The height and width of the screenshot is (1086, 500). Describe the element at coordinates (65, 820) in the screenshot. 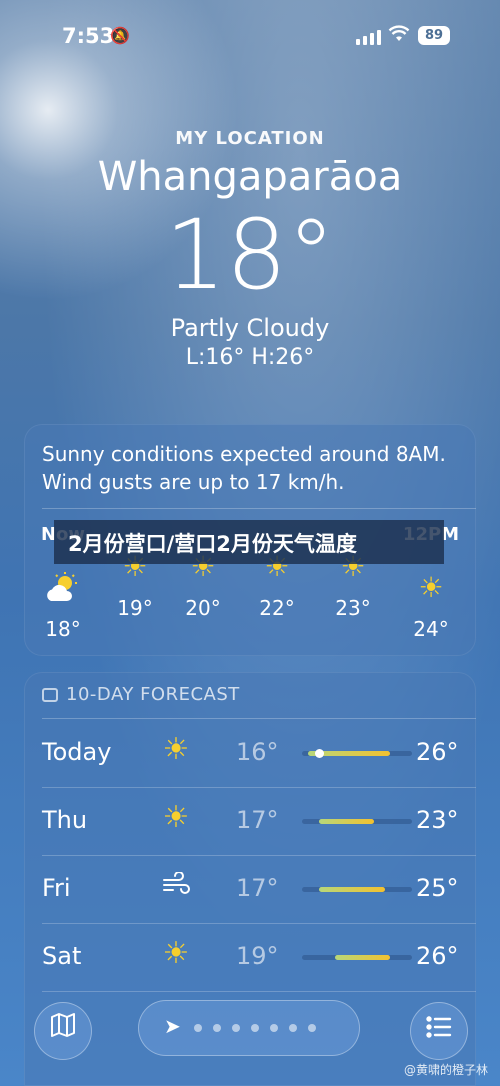

I see `forecast-day: Thu` at that location.